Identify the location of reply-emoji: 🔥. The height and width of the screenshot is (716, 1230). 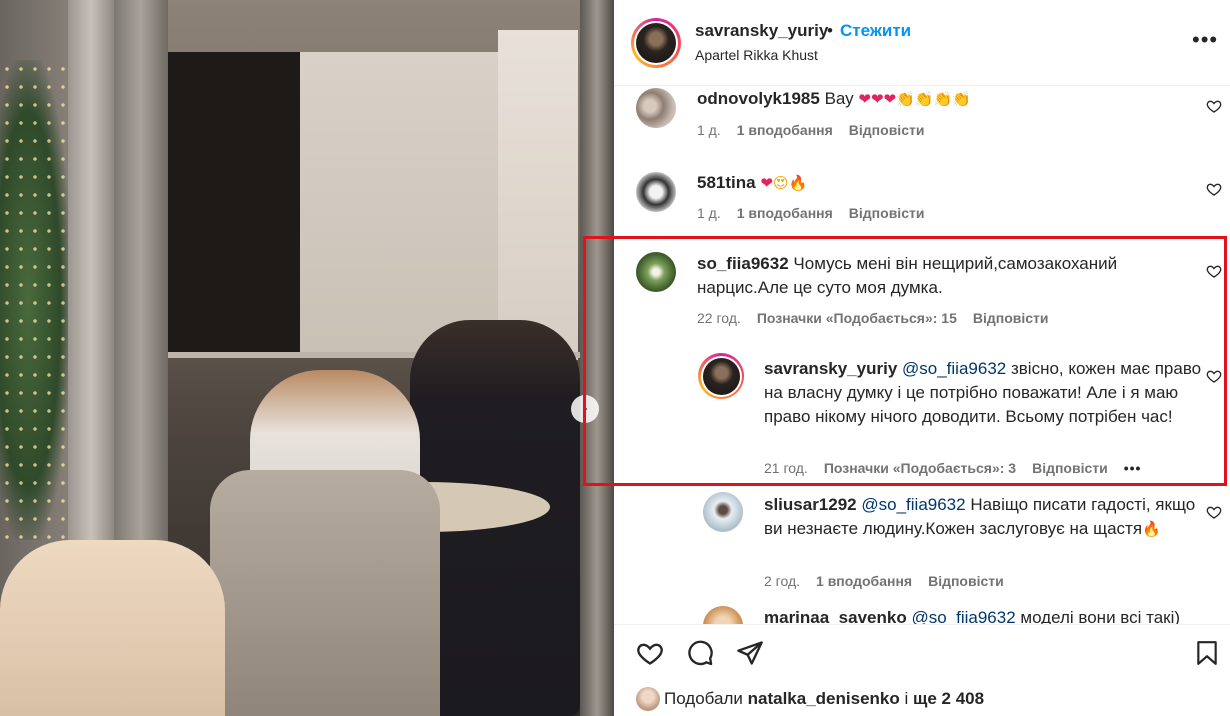
(1151, 529).